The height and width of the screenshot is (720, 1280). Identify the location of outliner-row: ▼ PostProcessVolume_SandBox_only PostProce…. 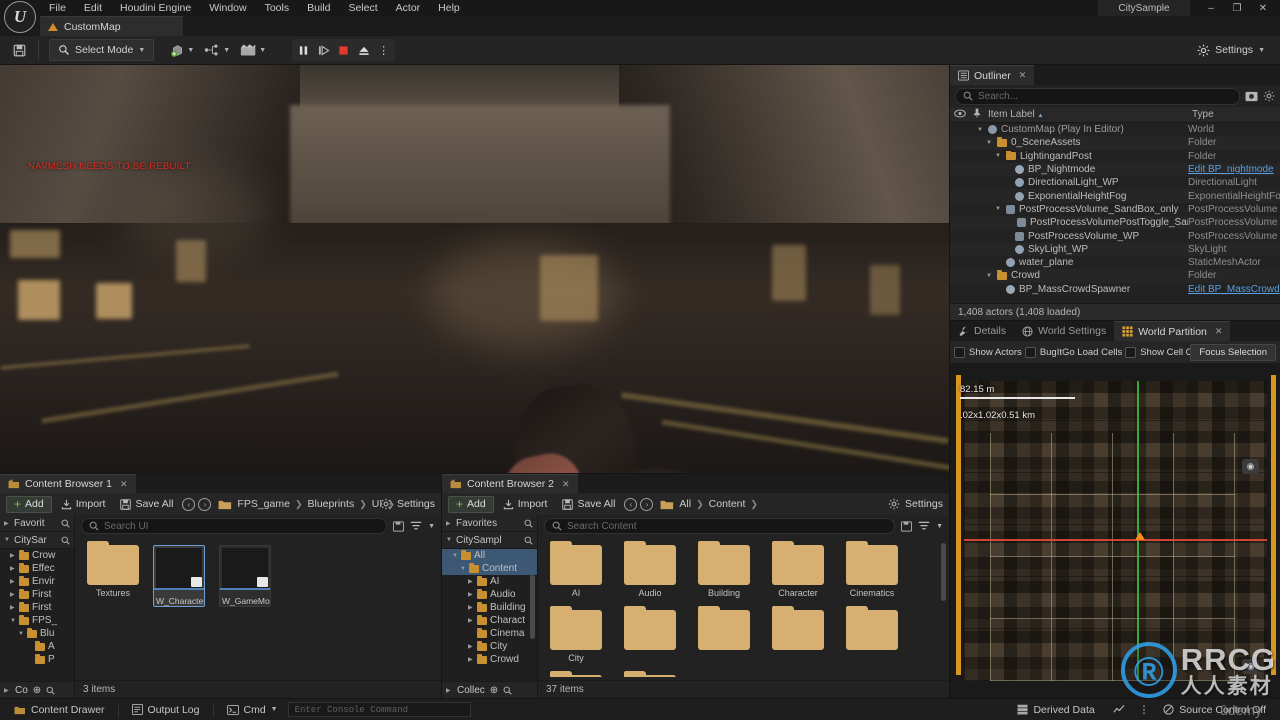
(1115, 209).